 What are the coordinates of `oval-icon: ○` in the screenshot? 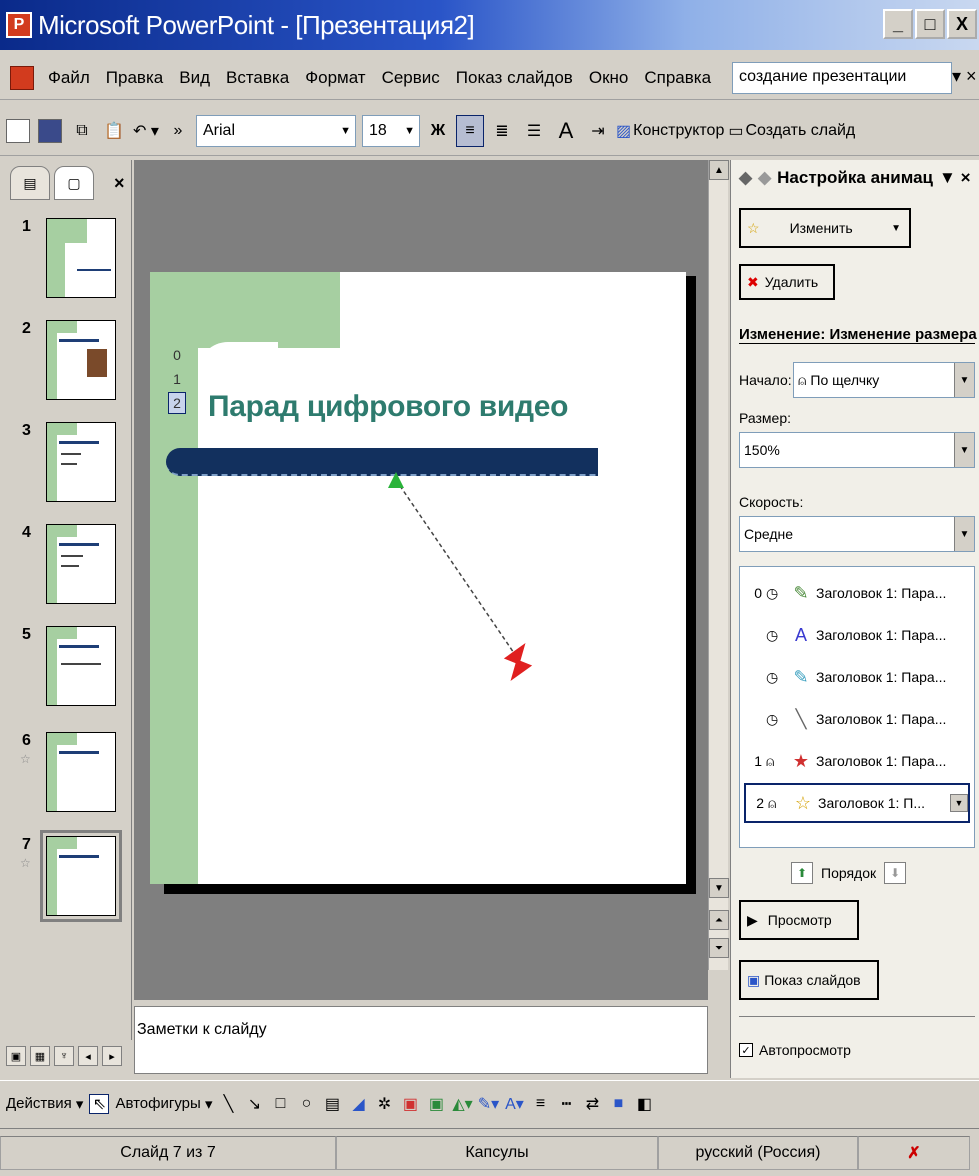 It's located at (306, 1104).